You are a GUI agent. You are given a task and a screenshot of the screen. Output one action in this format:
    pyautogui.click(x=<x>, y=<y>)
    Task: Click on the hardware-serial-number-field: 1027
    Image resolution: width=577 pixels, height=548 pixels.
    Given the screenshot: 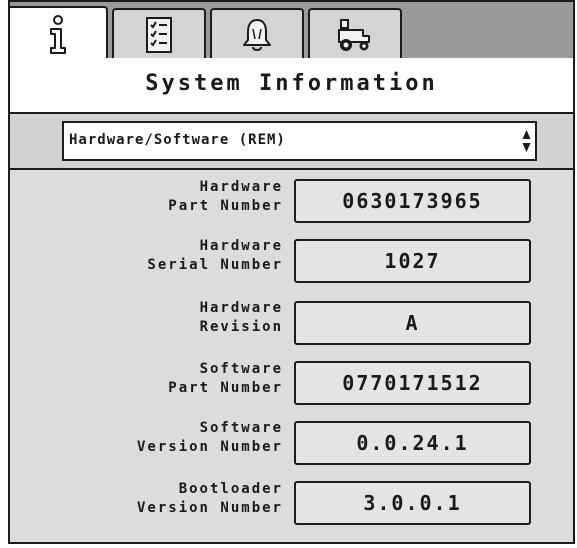 What is the action you would take?
    pyautogui.click(x=412, y=261)
    